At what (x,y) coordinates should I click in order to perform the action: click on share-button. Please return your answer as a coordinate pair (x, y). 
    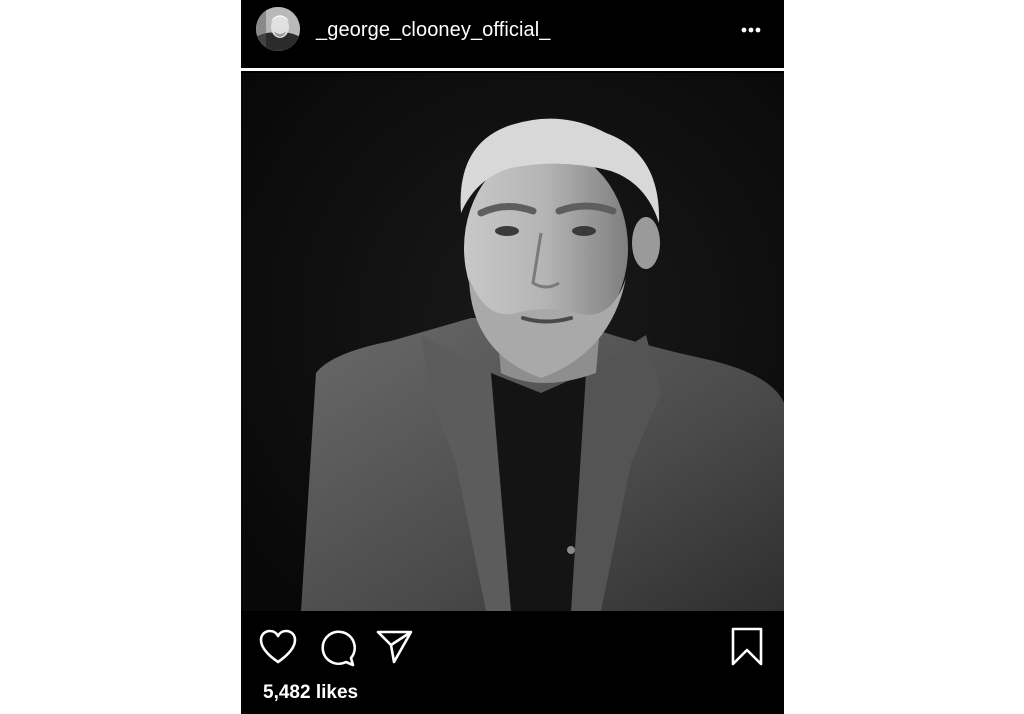
    Looking at the image, I should click on (395, 649).